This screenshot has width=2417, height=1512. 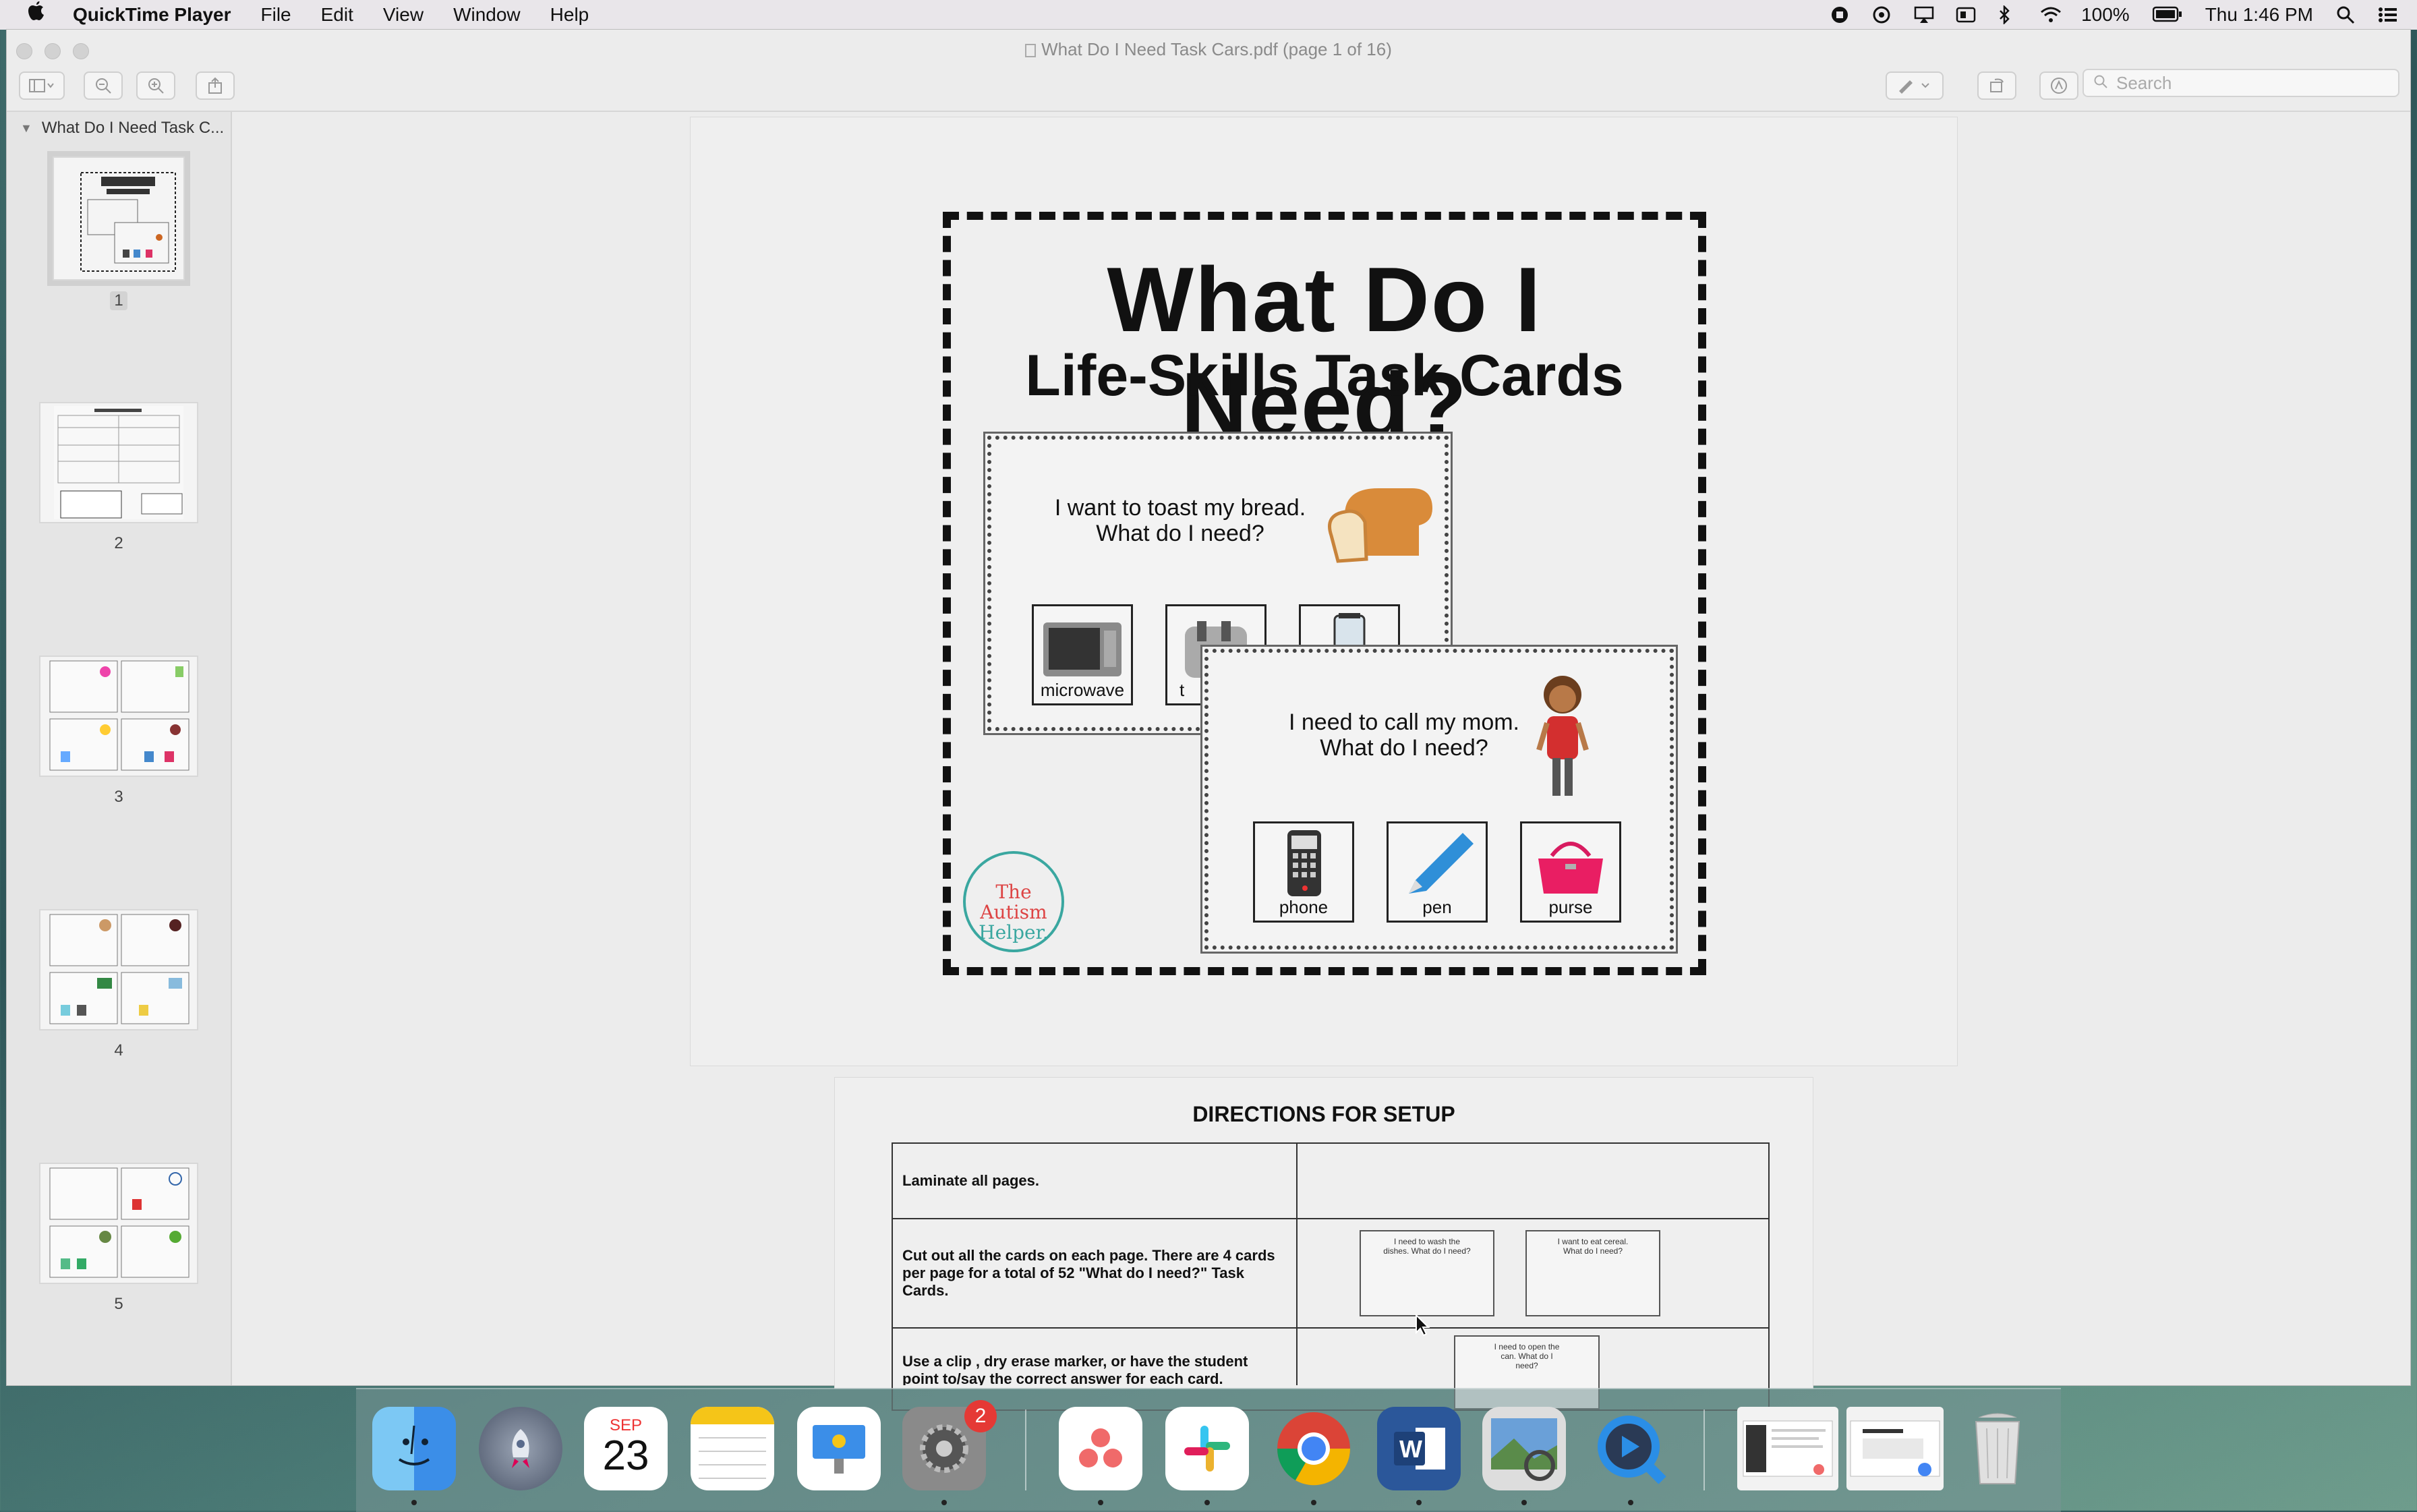 I want to click on word-icon: W, so click(x=1419, y=1448).